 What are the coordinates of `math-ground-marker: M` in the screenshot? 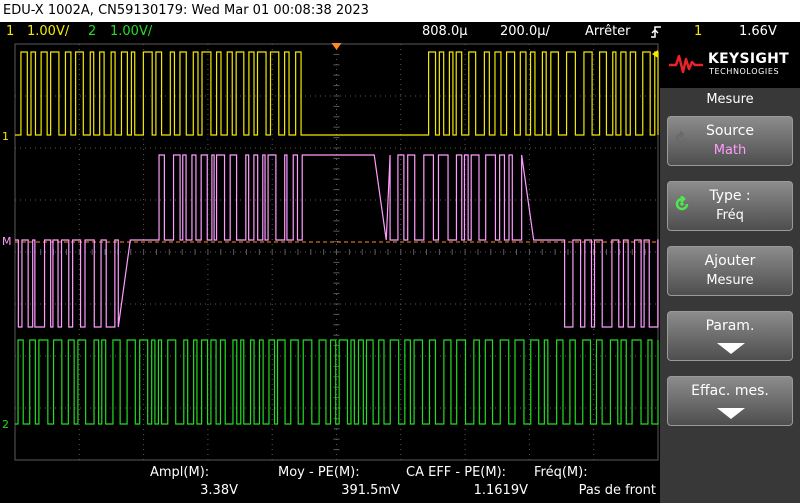 It's located at (7, 241).